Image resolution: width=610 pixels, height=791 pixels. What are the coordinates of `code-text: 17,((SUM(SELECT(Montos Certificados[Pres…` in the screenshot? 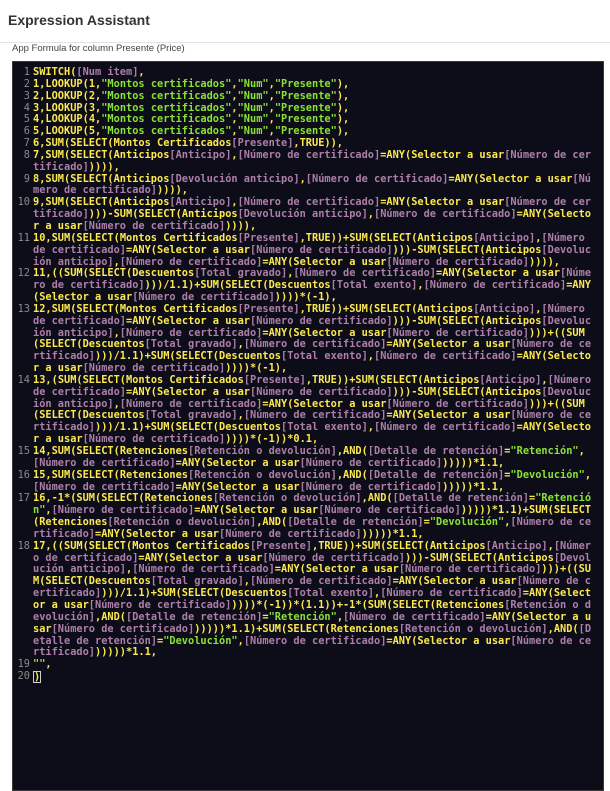 It's located at (318, 599).